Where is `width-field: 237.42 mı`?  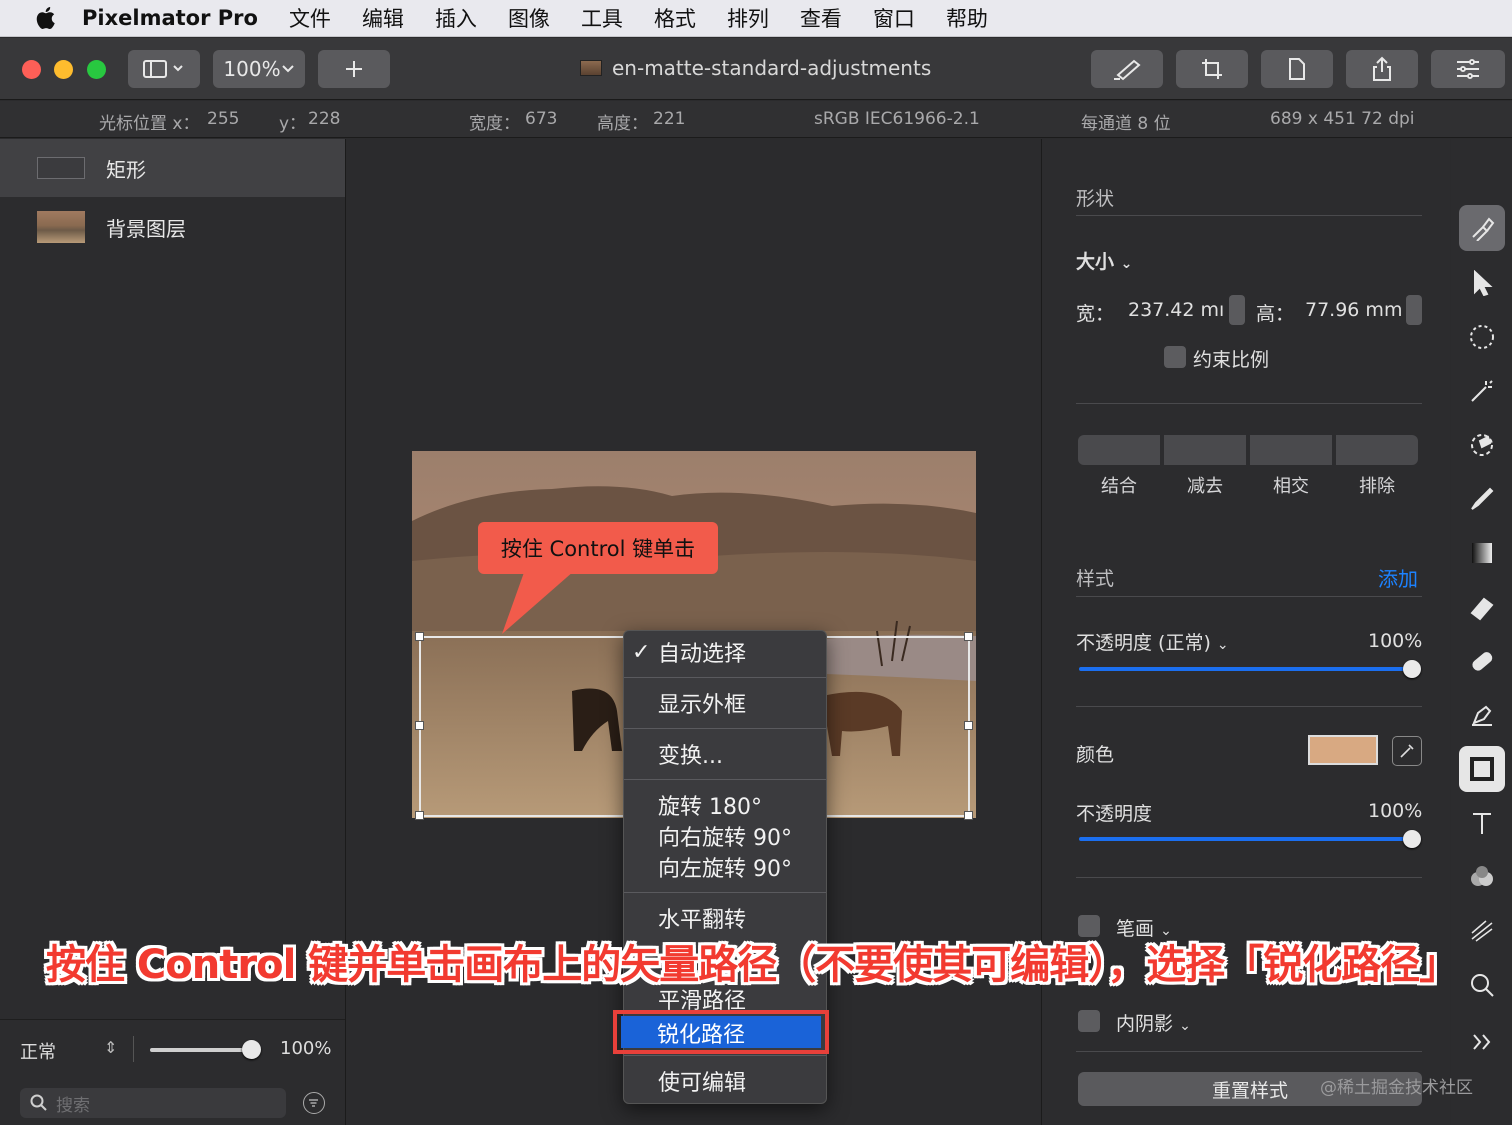
width-field: 237.42 mı is located at coordinates (1176, 310).